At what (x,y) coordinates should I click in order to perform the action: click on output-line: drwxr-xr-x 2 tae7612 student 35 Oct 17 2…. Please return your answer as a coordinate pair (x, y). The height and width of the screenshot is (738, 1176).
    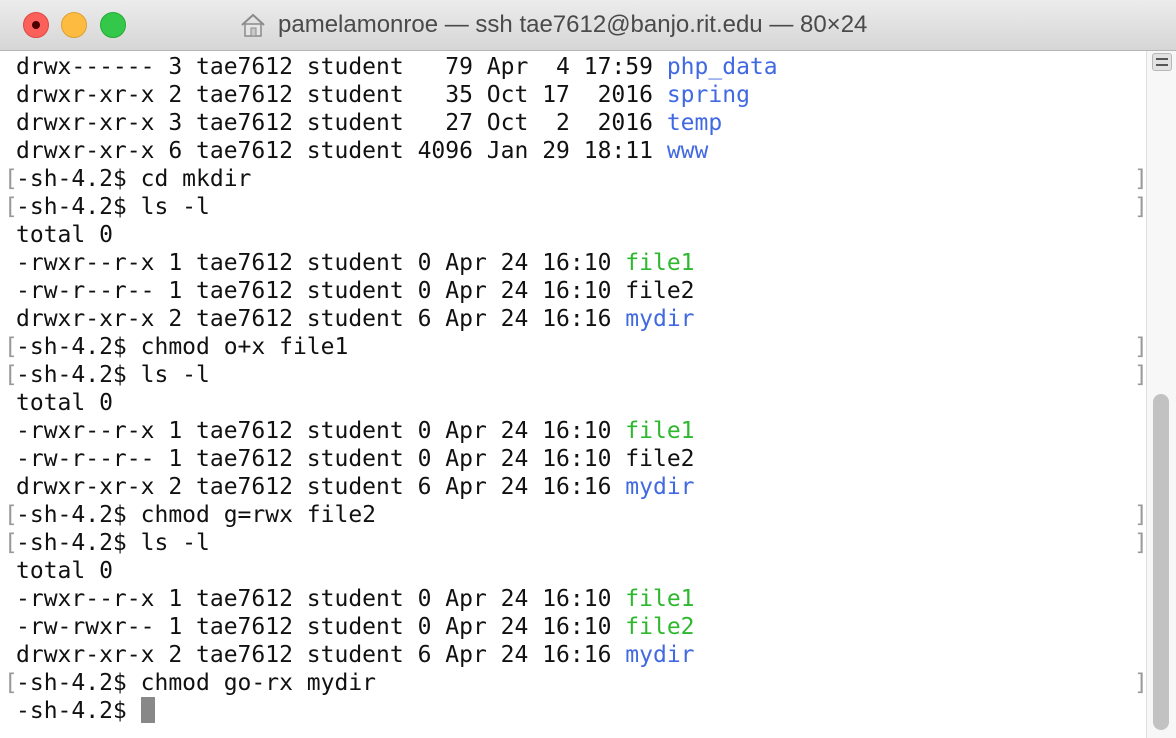
    Looking at the image, I should click on (573, 95).